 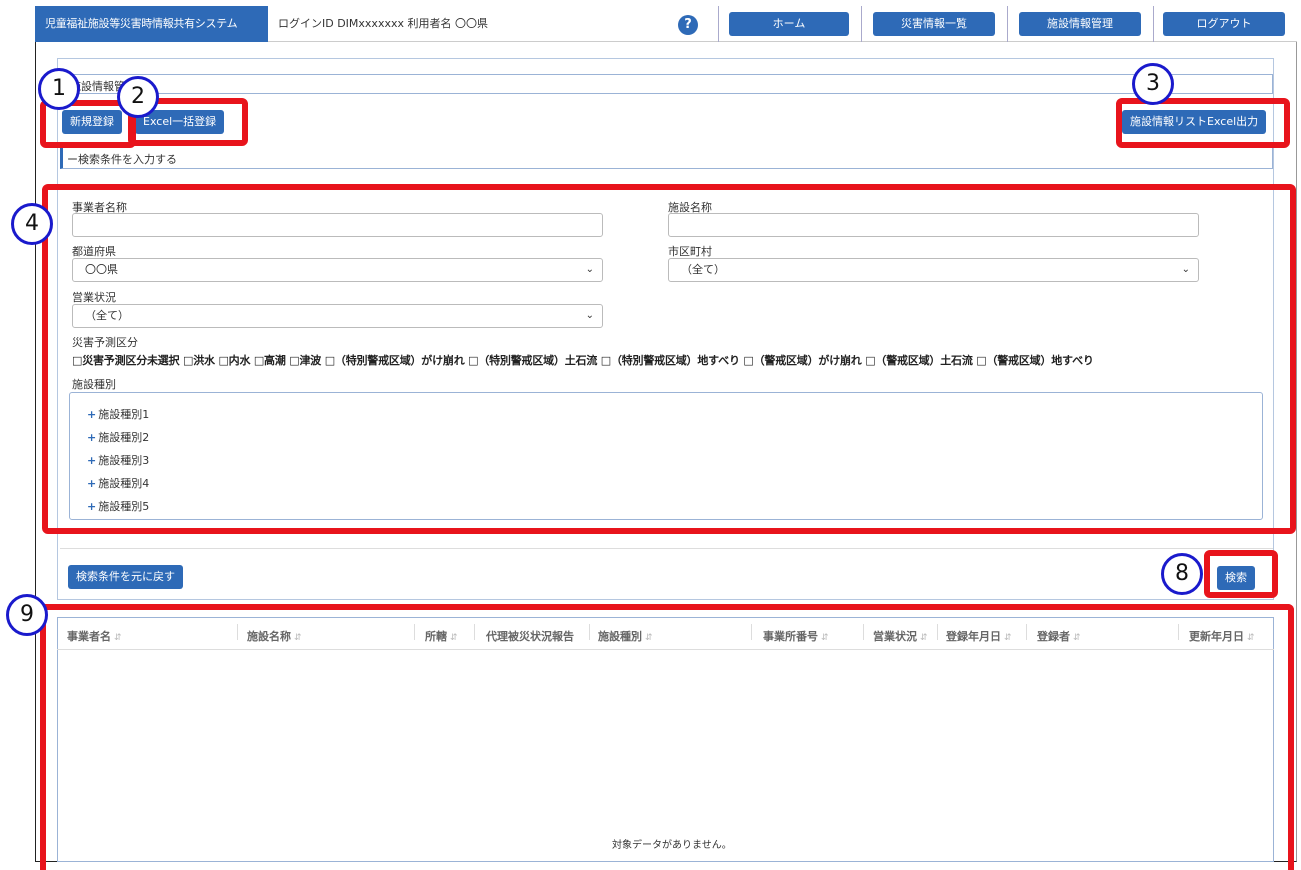 What do you see at coordinates (151, 24) in the screenshot?
I see `system-title: 児童福祉施設等災害時情報共有システム` at bounding box center [151, 24].